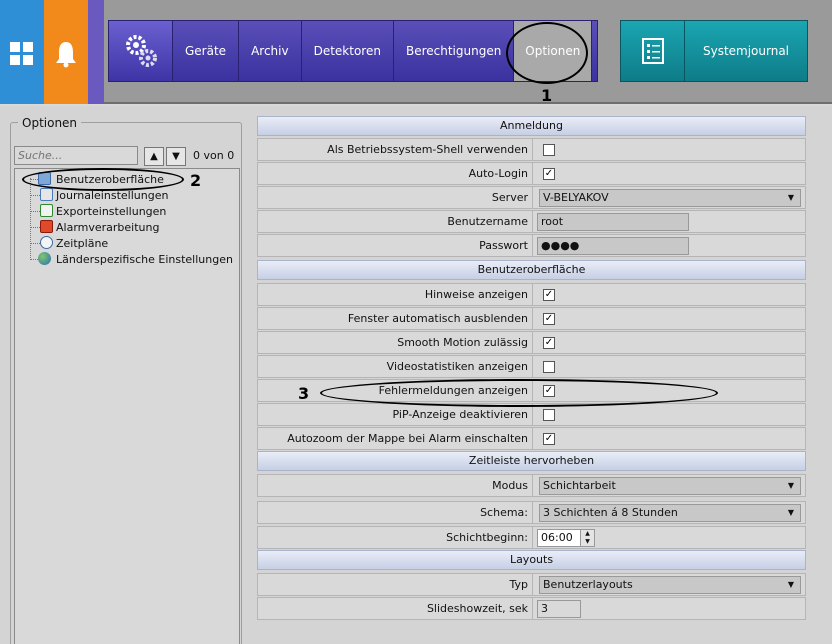  I want to click on bell-icon, so click(66, 55).